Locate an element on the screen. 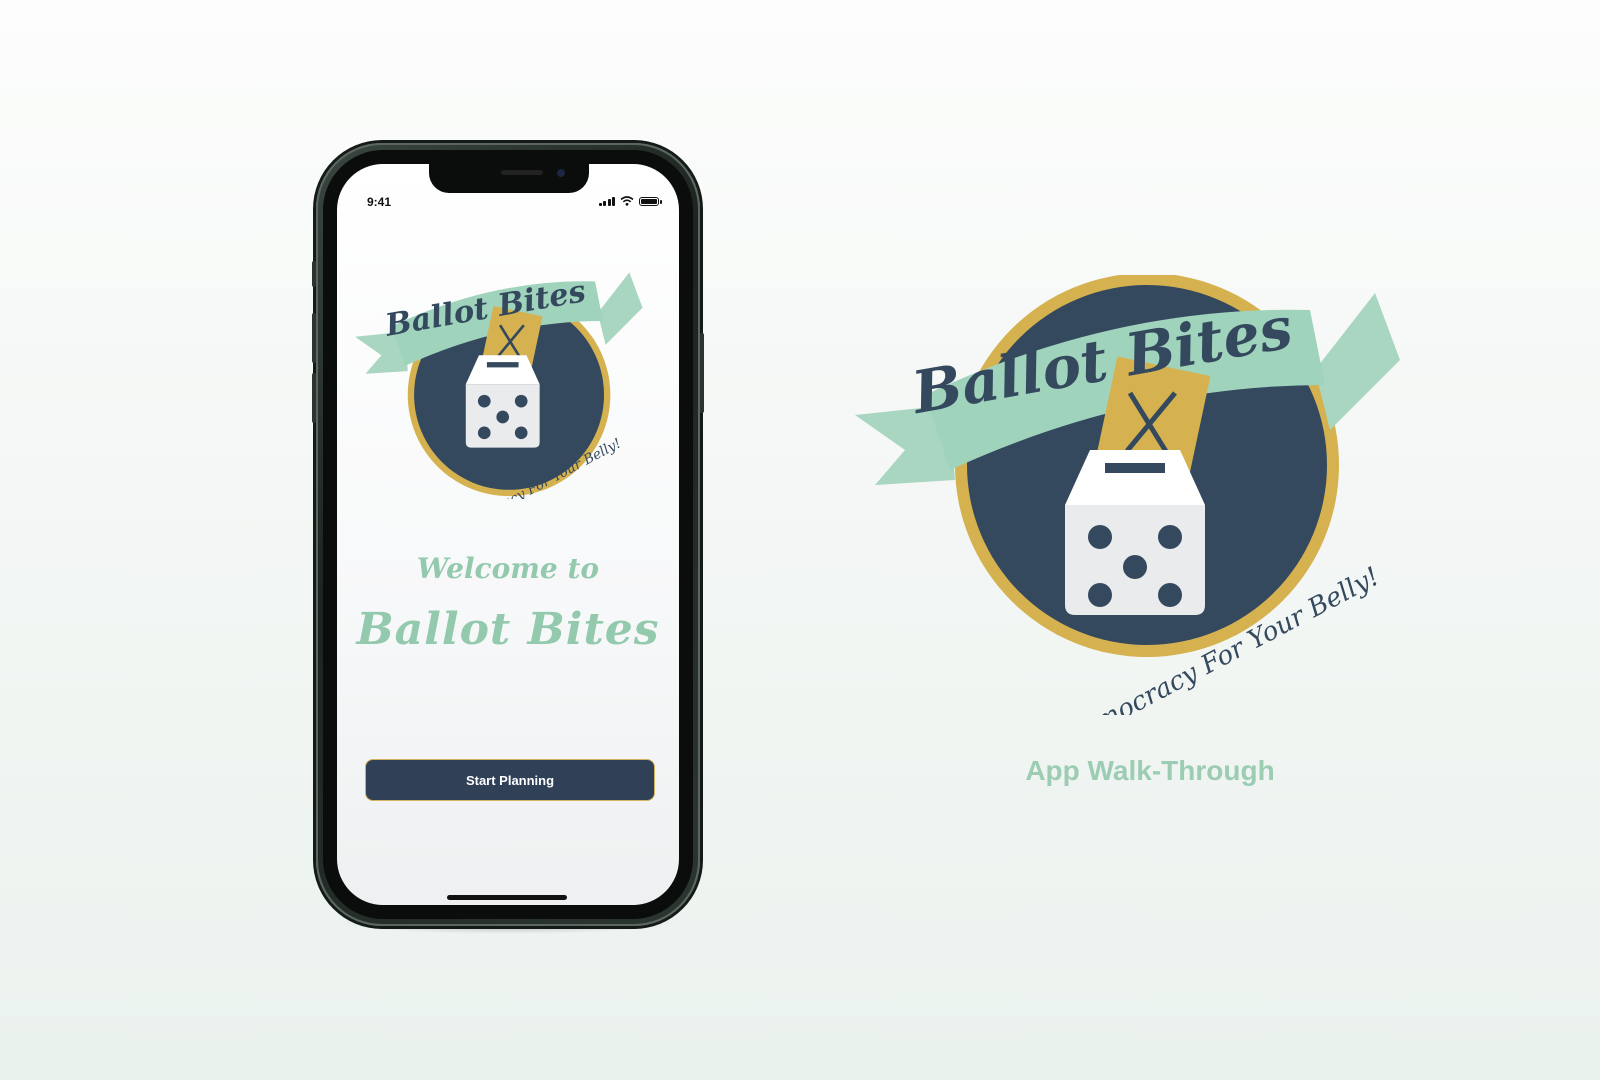  phone-side-button is located at coordinates (314, 274).